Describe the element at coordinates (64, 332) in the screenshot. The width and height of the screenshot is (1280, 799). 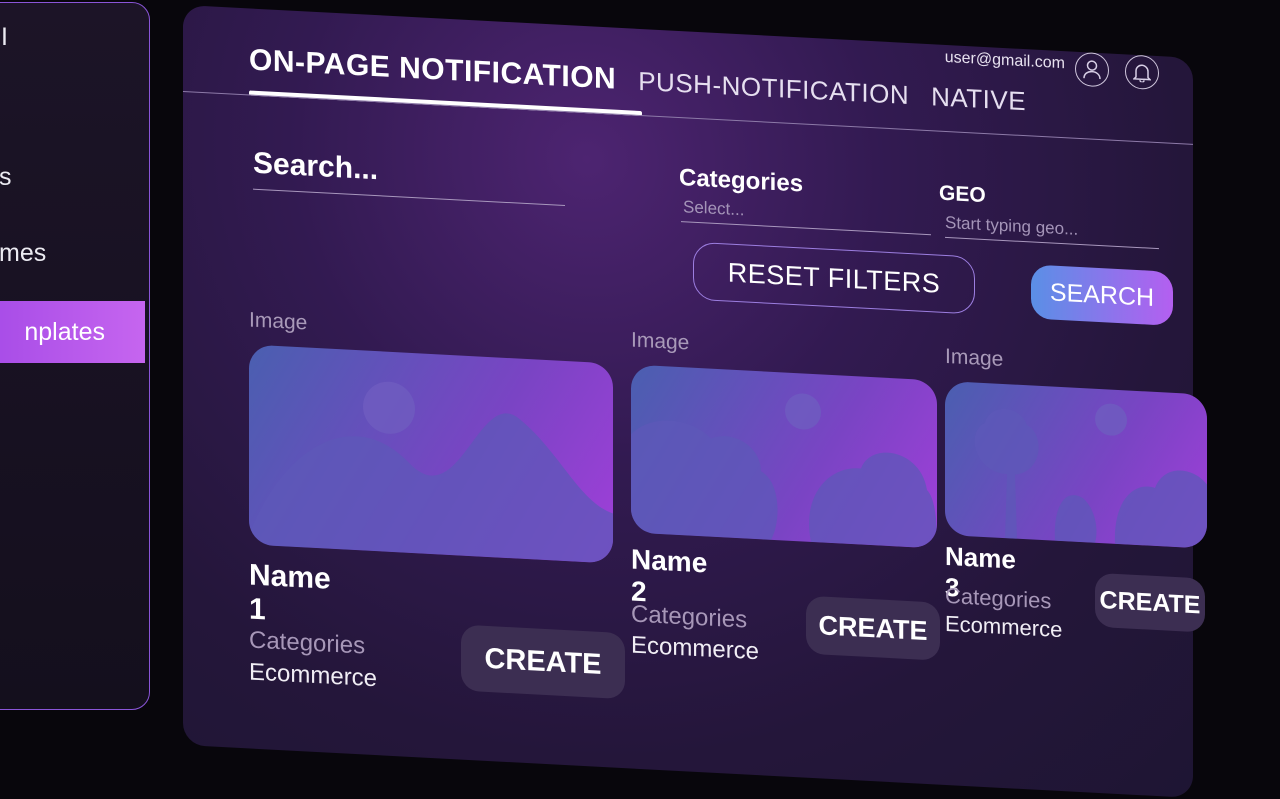
I see `sidebar-item-label: nplates` at that location.